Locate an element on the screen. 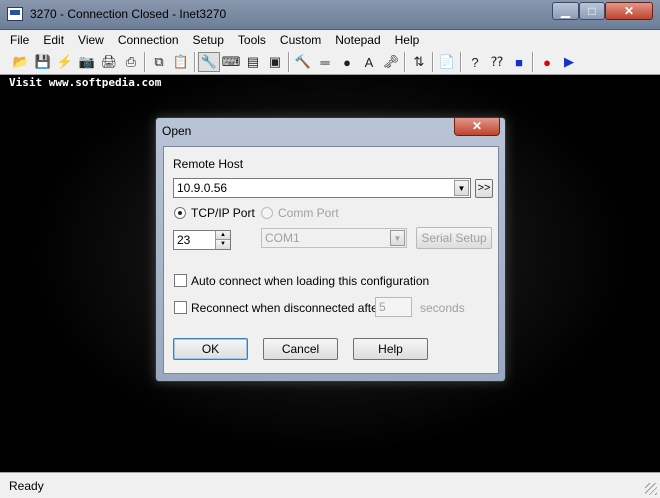 This screenshot has width=660, height=498. reconnect-checkbox is located at coordinates (180, 307).